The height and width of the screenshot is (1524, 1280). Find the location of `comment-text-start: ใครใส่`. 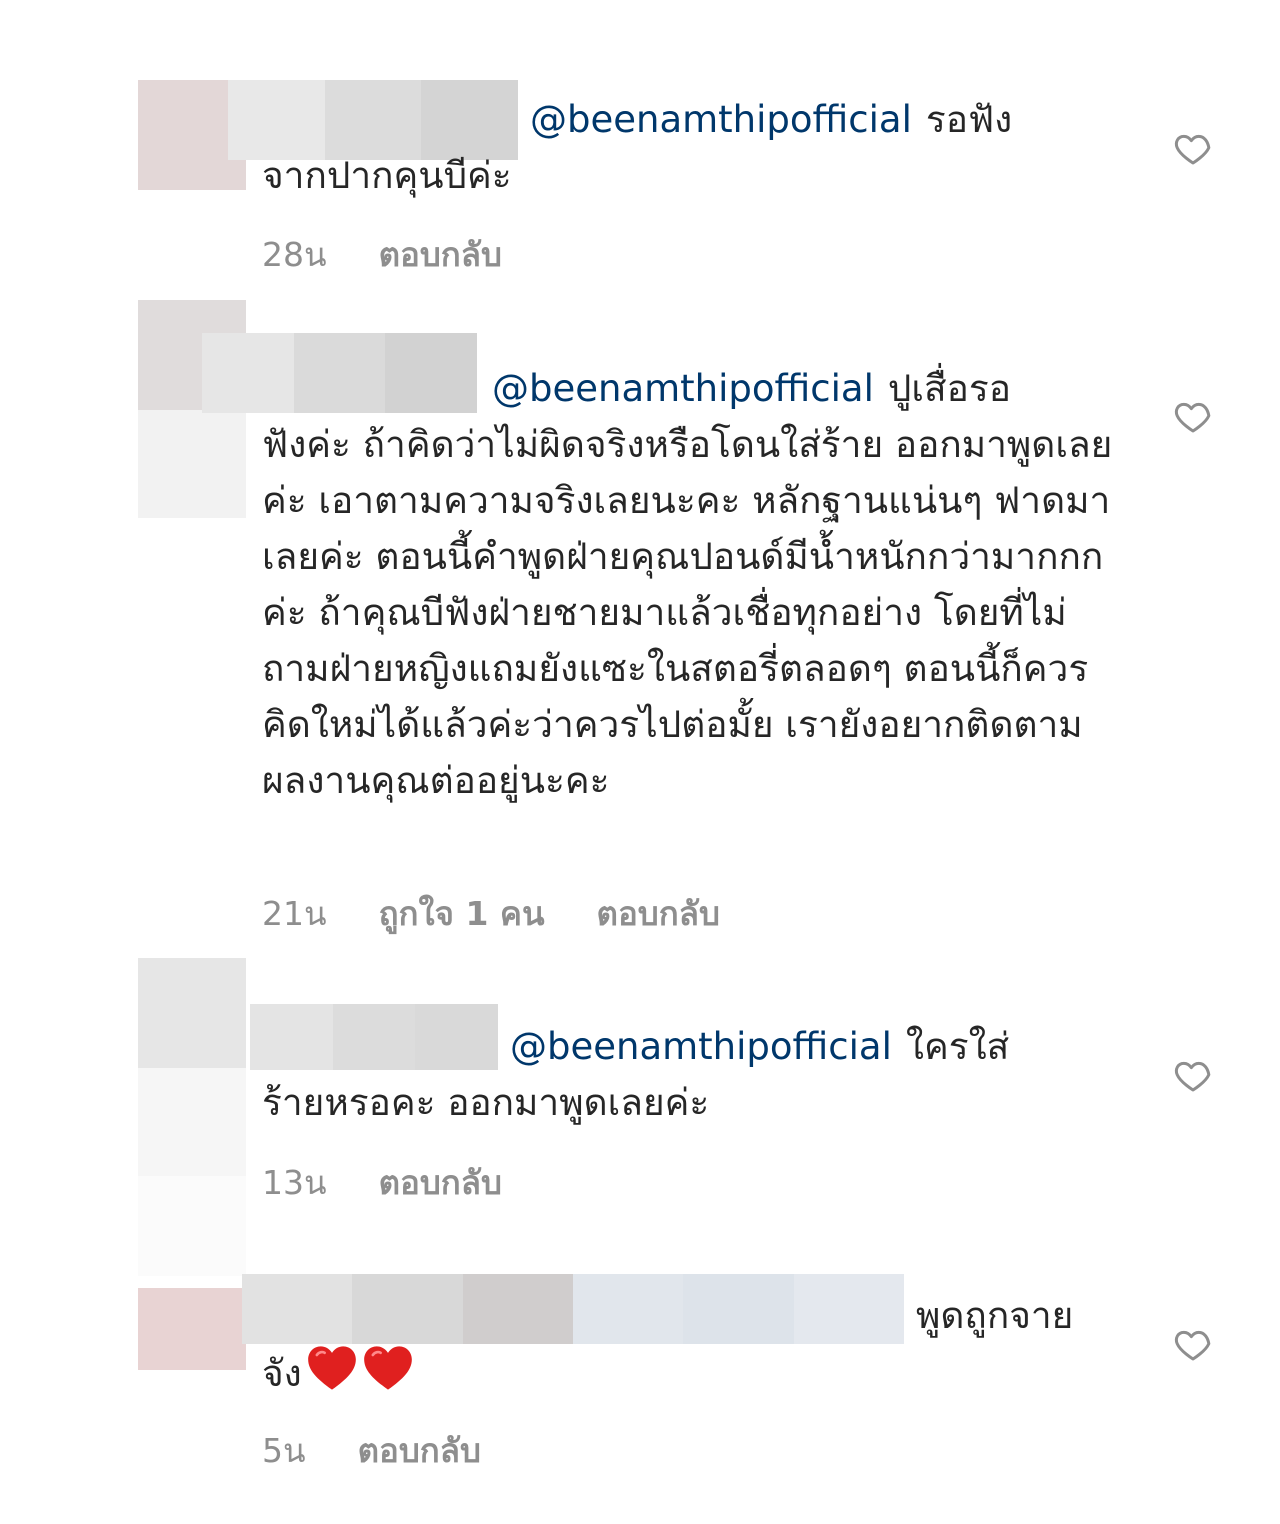

comment-text-start: ใครใส่ is located at coordinates (957, 1046).